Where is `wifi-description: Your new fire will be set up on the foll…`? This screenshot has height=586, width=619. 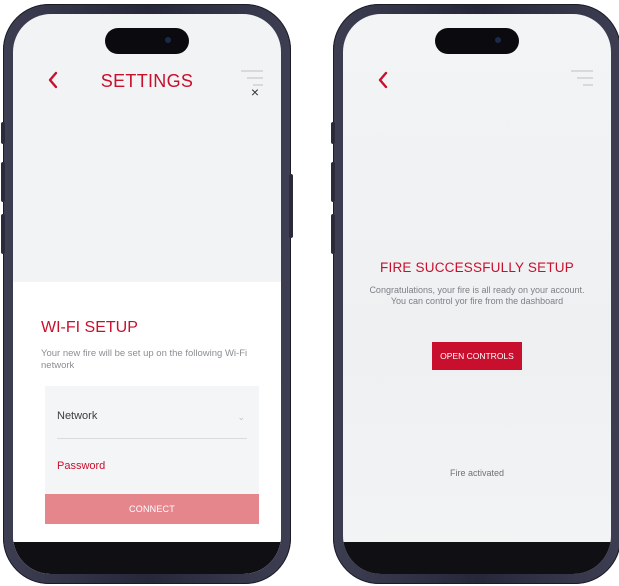
wifi-description: Your new fire will be set up on the foll… is located at coordinates (144, 359).